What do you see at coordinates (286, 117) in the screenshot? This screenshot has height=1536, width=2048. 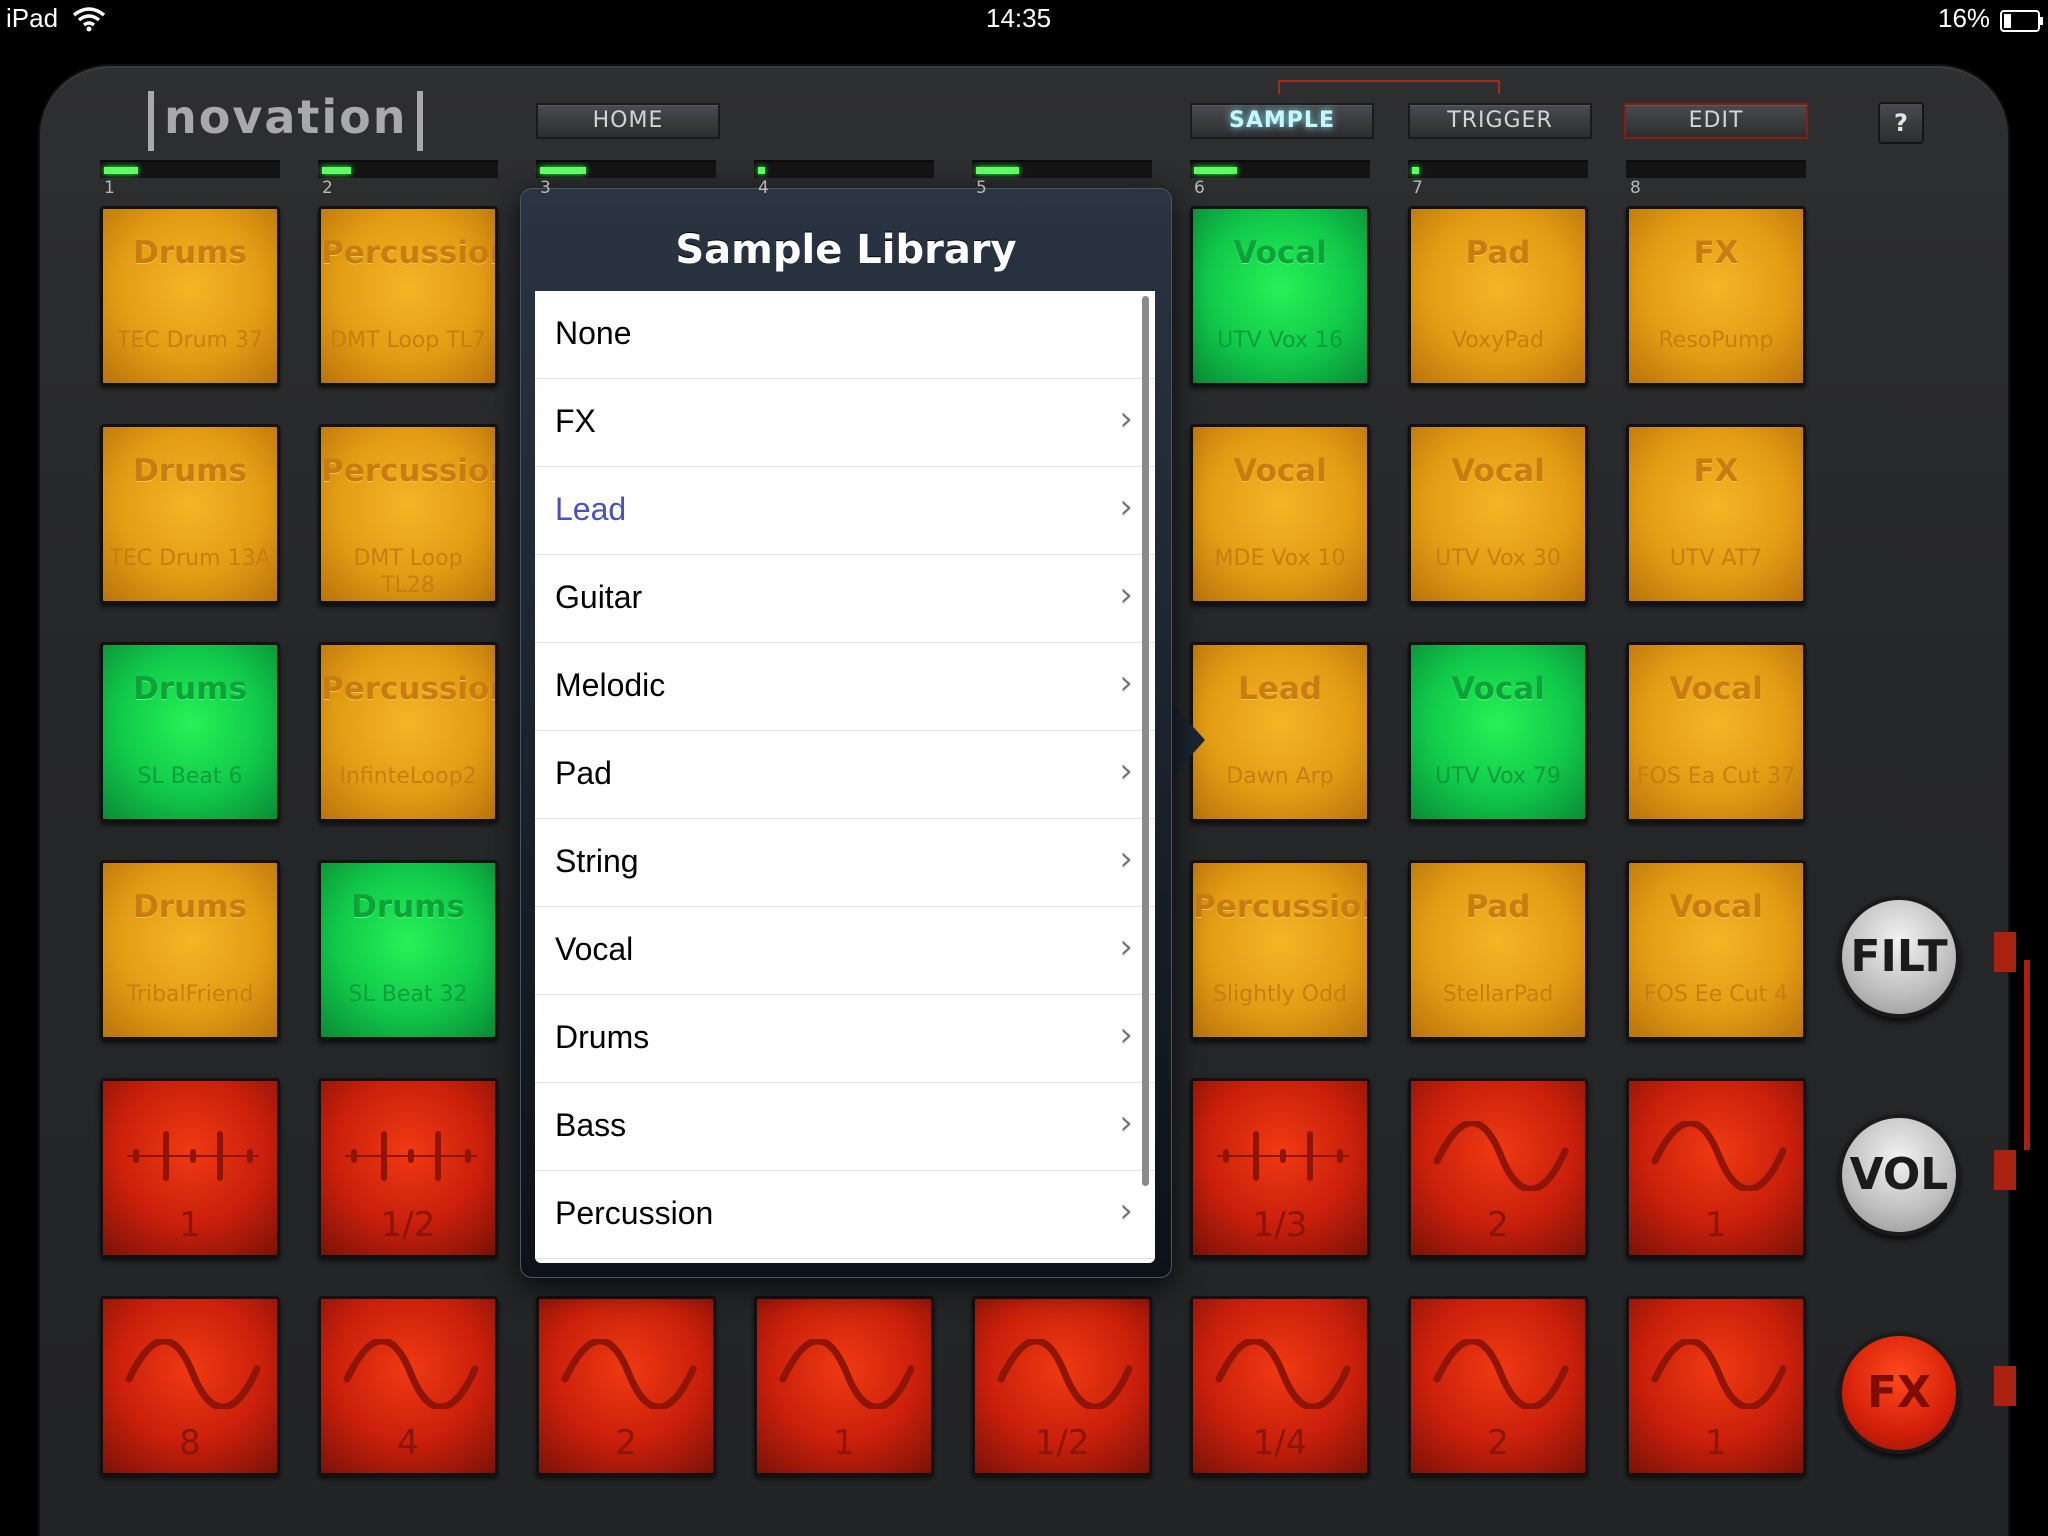 I see `logo-text: novation` at bounding box center [286, 117].